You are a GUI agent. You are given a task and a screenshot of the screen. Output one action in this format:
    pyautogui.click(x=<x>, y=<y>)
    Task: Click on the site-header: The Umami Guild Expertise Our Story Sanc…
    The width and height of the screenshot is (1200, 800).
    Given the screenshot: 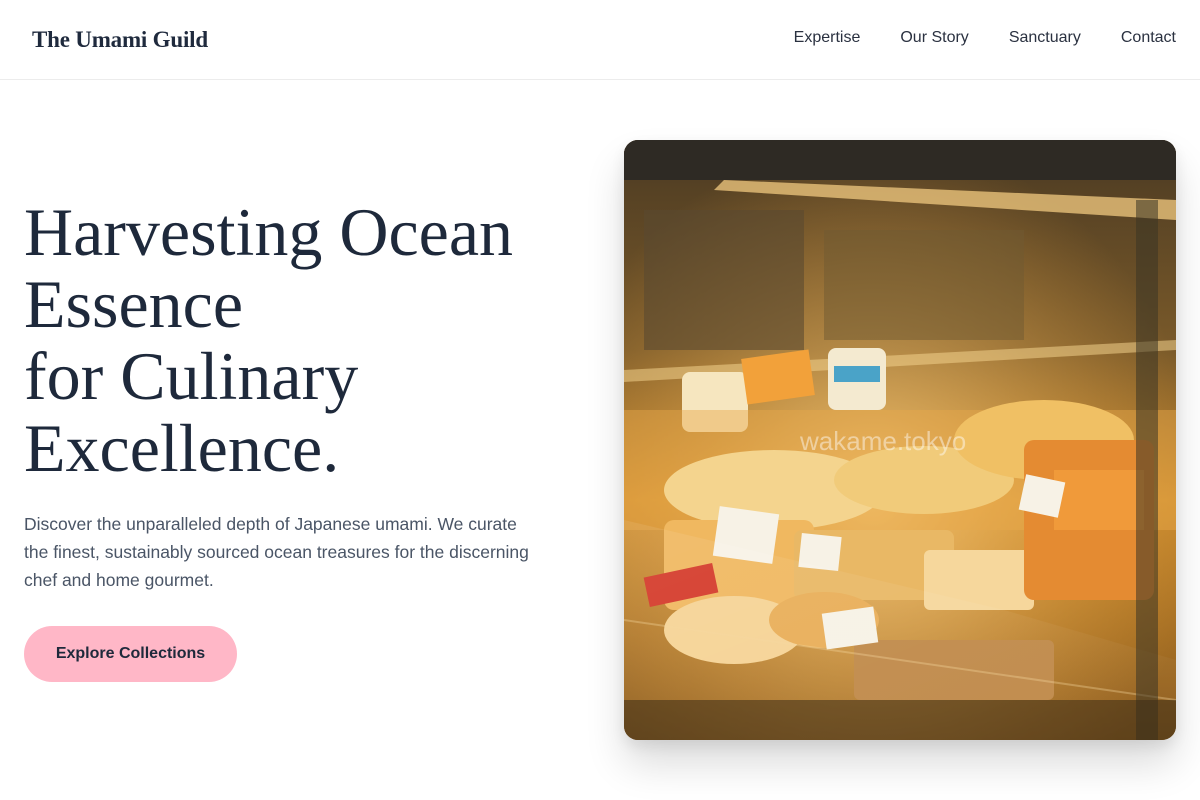 What is the action you would take?
    pyautogui.click(x=600, y=40)
    